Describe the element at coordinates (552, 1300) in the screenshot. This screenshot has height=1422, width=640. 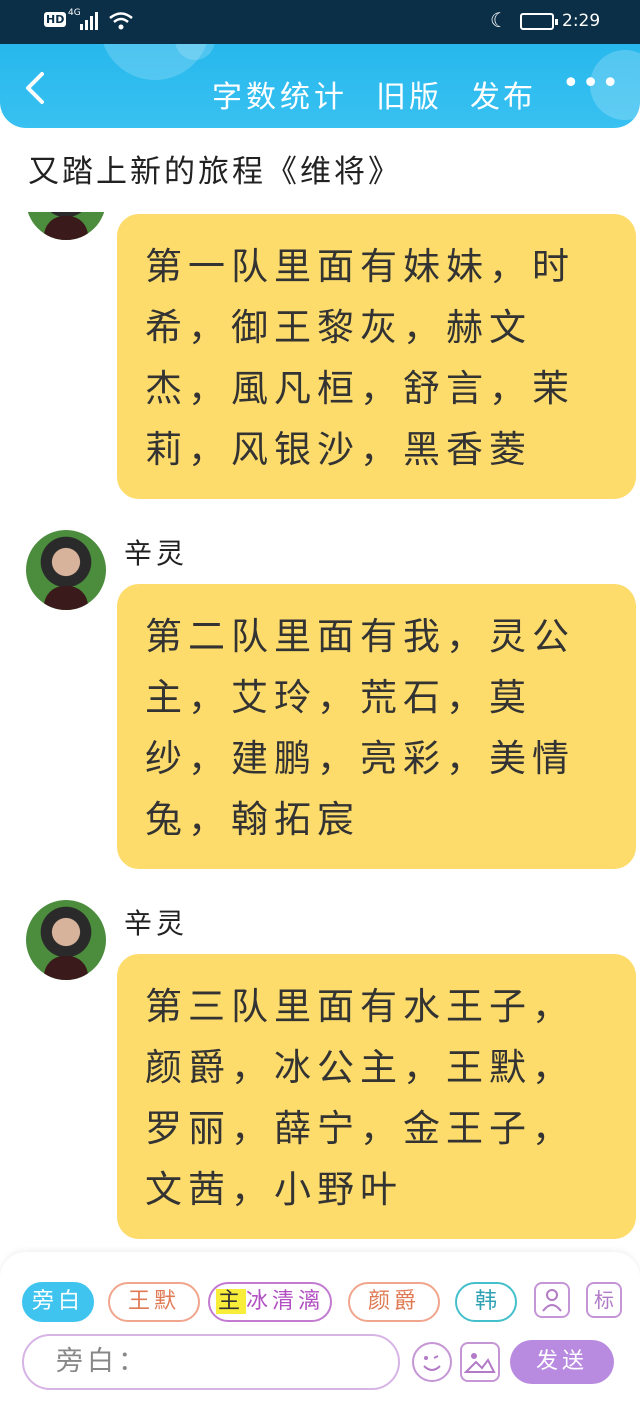
I see `role-manage-icon` at that location.